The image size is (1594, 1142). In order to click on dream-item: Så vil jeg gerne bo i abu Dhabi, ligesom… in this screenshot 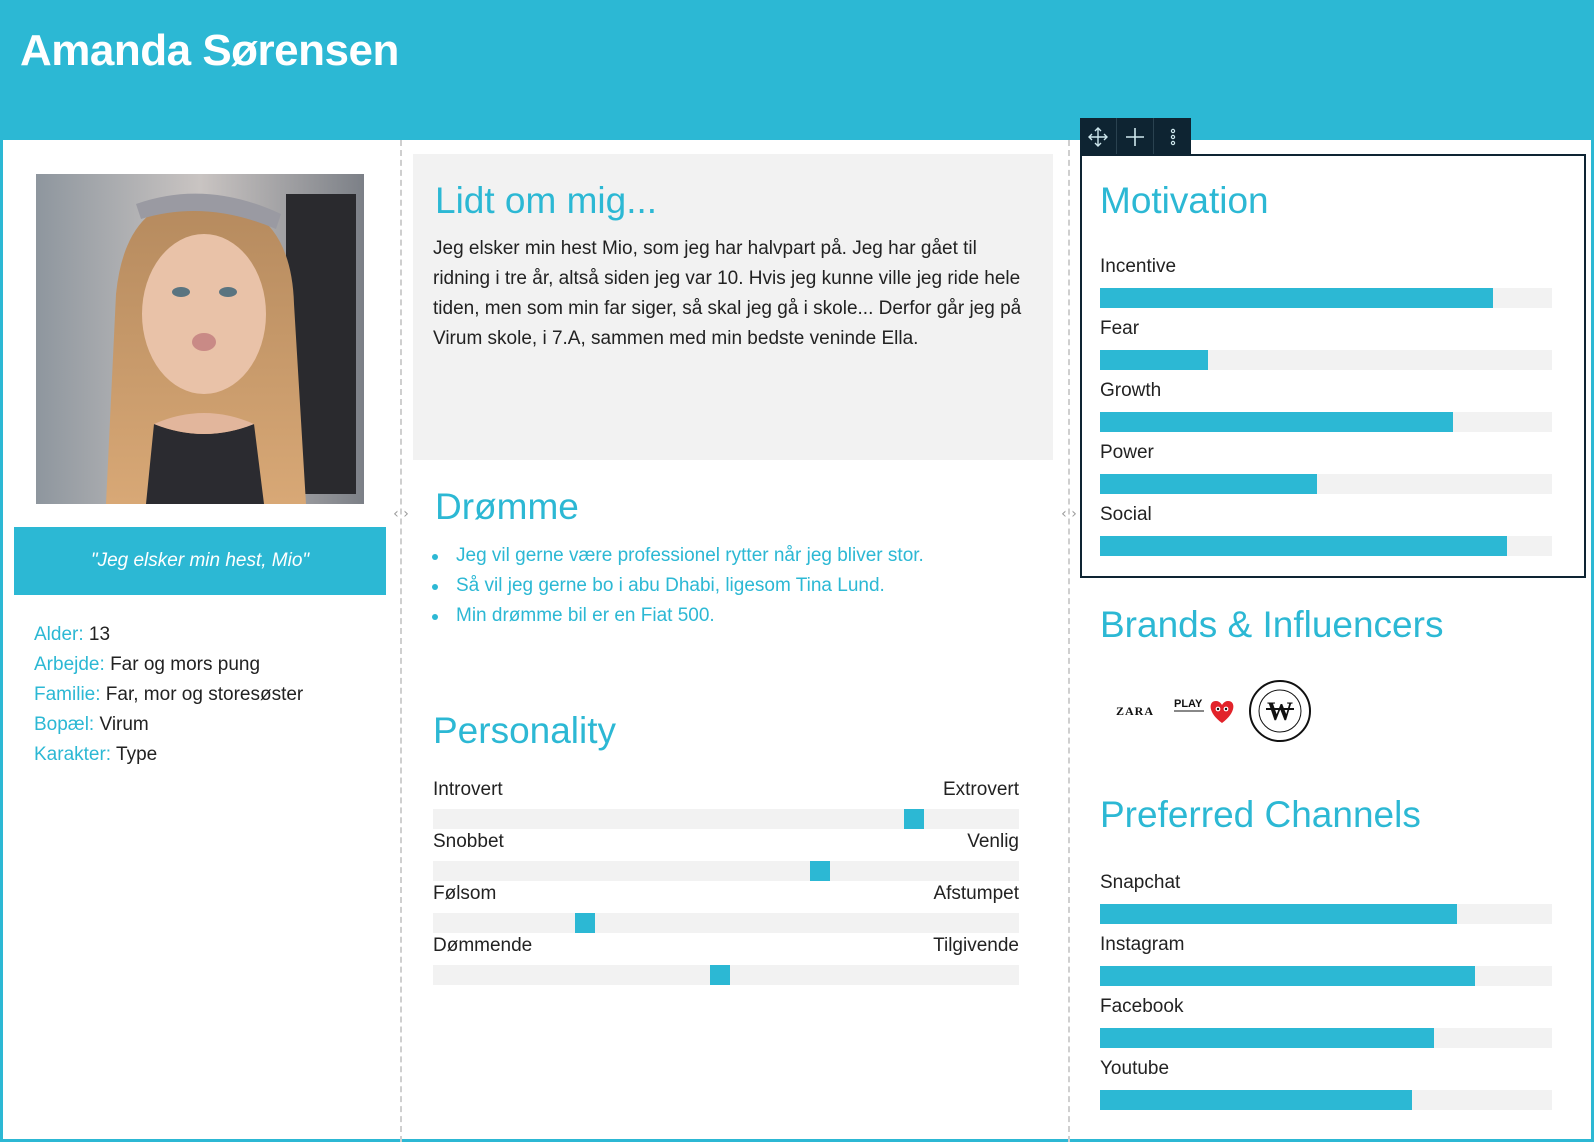, I will do `click(677, 586)`.